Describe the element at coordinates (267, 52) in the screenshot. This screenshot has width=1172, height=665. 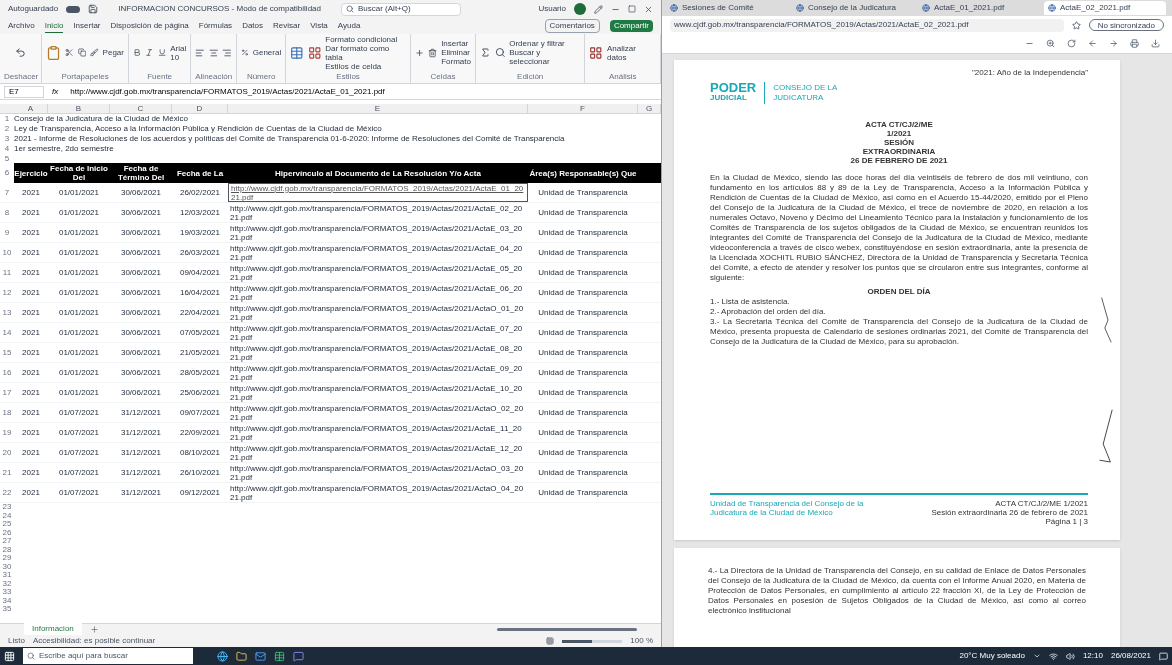
I see `ribbon-button: General` at that location.